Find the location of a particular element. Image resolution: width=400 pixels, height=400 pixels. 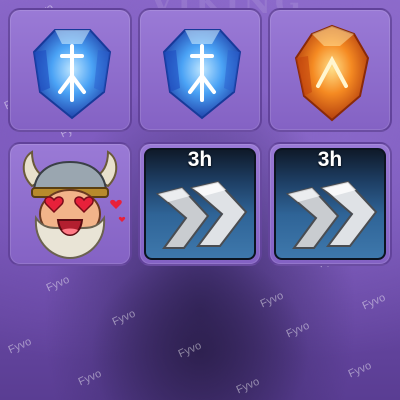

inventory-slot-viking-emote is located at coordinates (70, 204).